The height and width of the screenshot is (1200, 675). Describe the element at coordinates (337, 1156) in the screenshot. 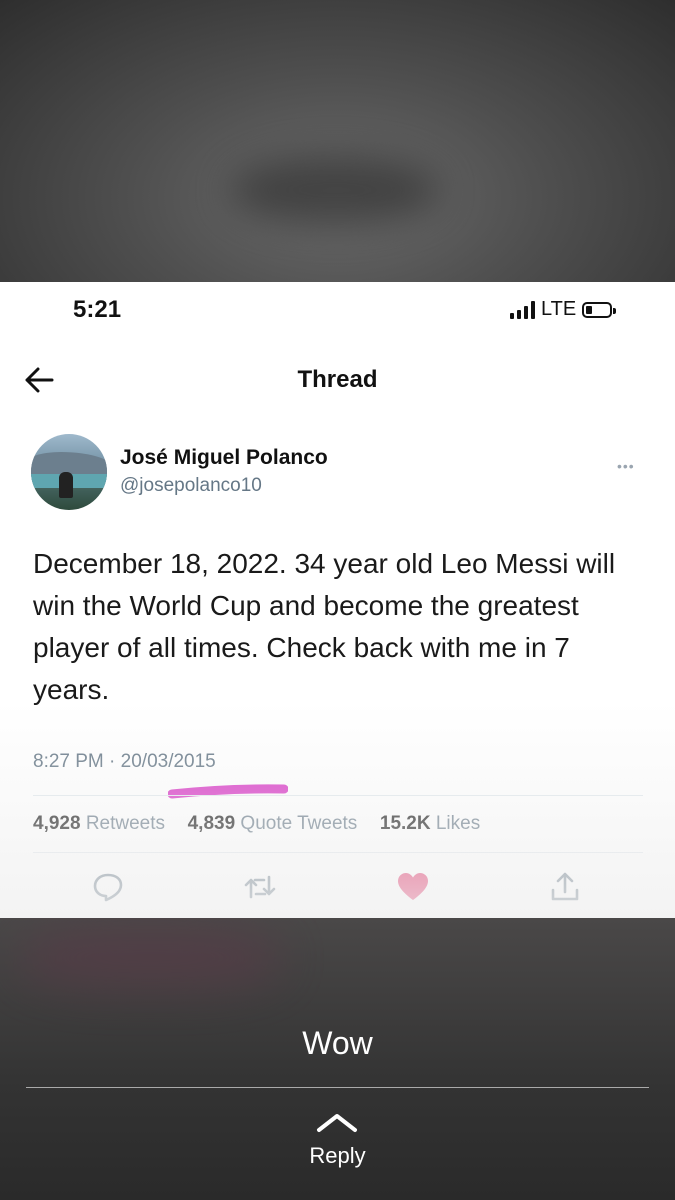

I see `reply-button: Reply` at that location.